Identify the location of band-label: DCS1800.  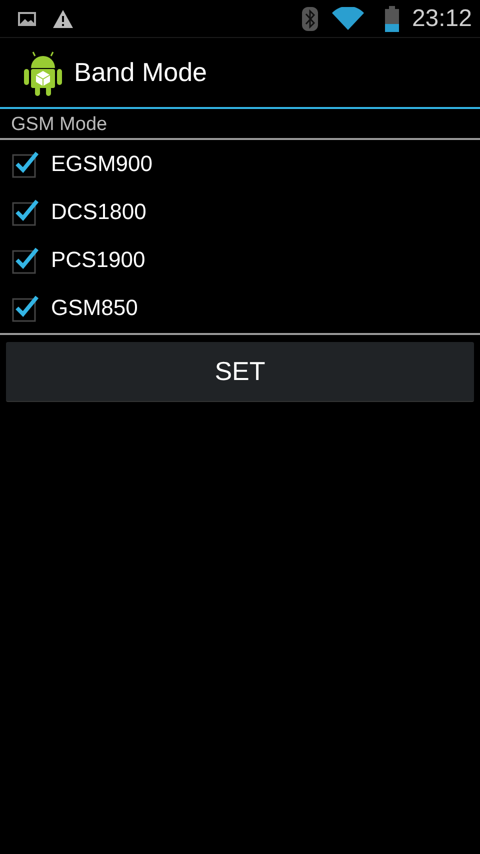
(98, 212).